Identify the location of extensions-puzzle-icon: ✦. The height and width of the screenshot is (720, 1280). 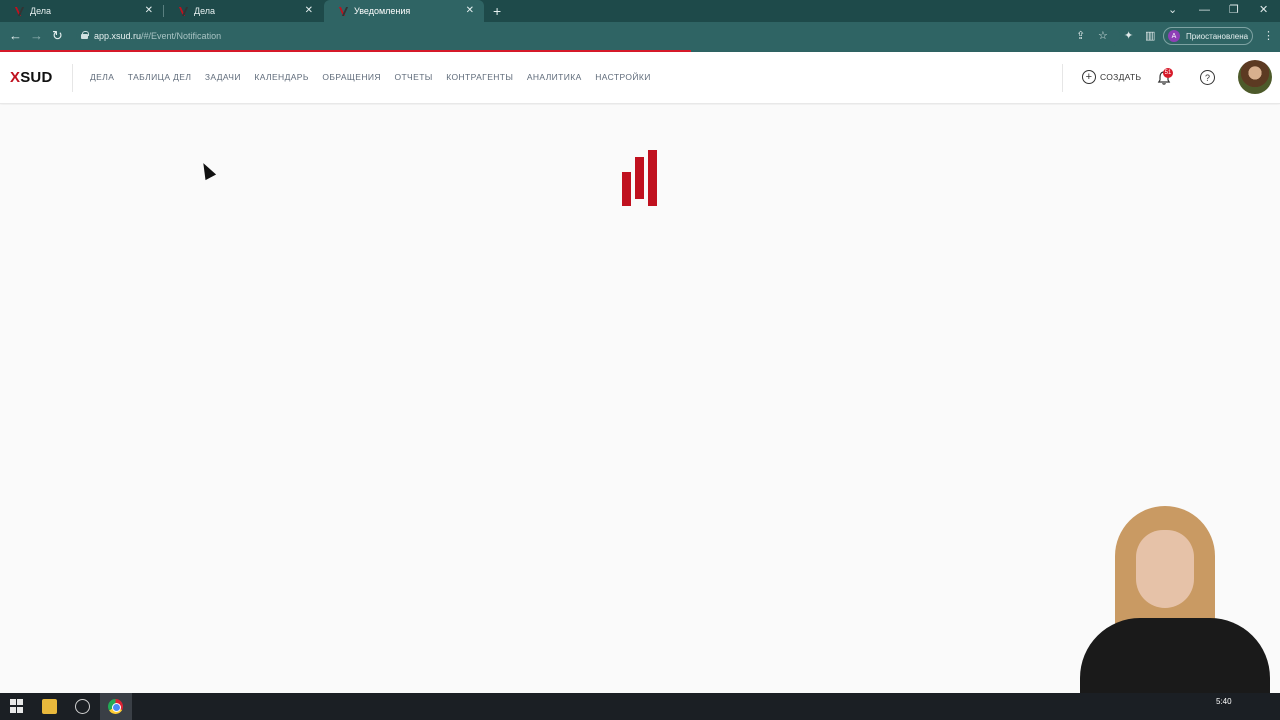
(1128, 36).